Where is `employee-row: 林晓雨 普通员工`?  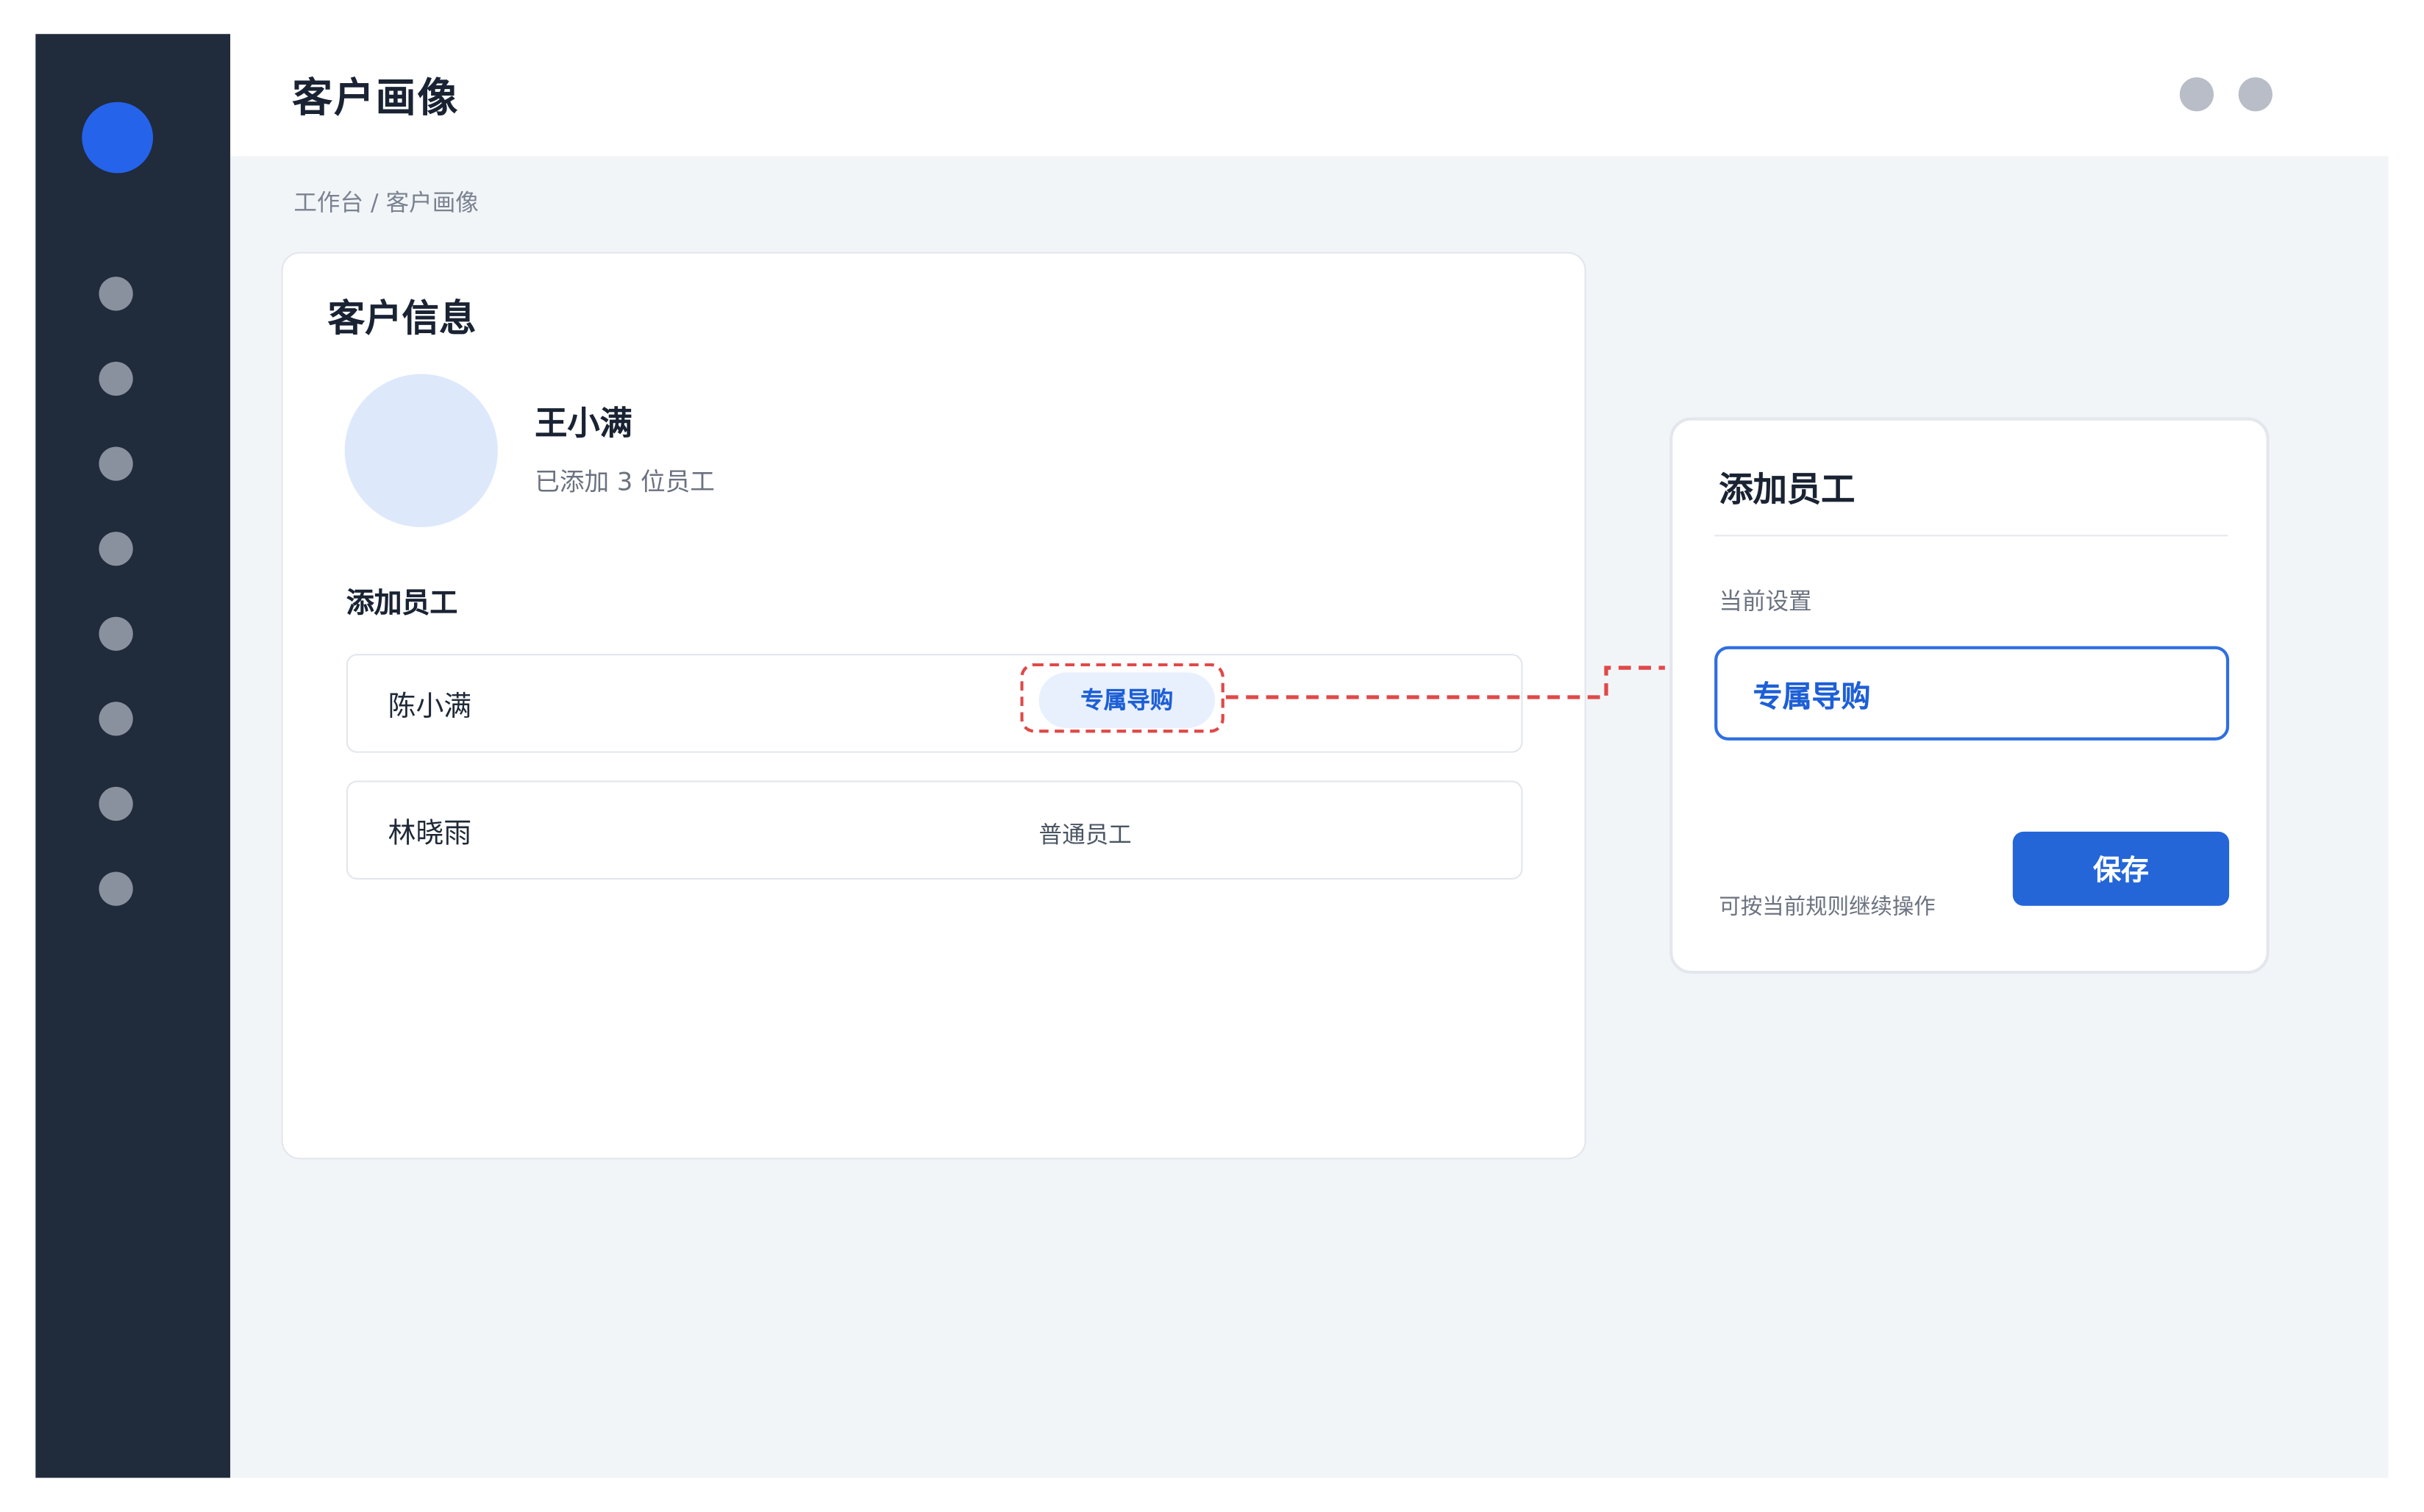 employee-row: 林晓雨 普通员工 is located at coordinates (934, 830).